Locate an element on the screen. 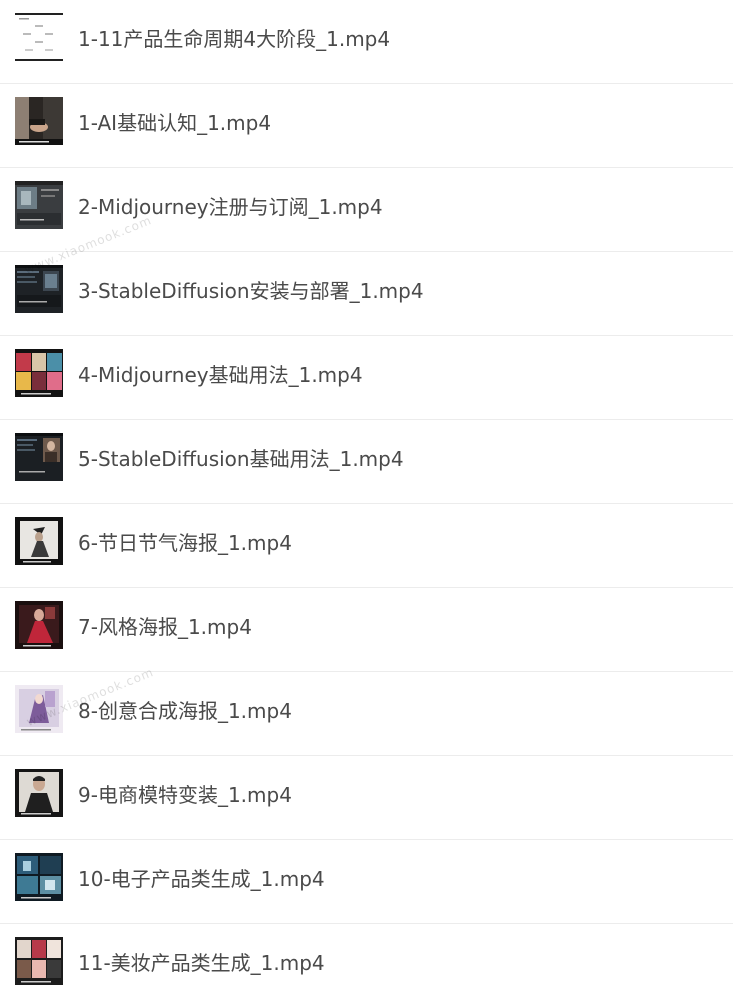  file-row-8: 7-风格海报_1.mp4 is located at coordinates (366, 630).